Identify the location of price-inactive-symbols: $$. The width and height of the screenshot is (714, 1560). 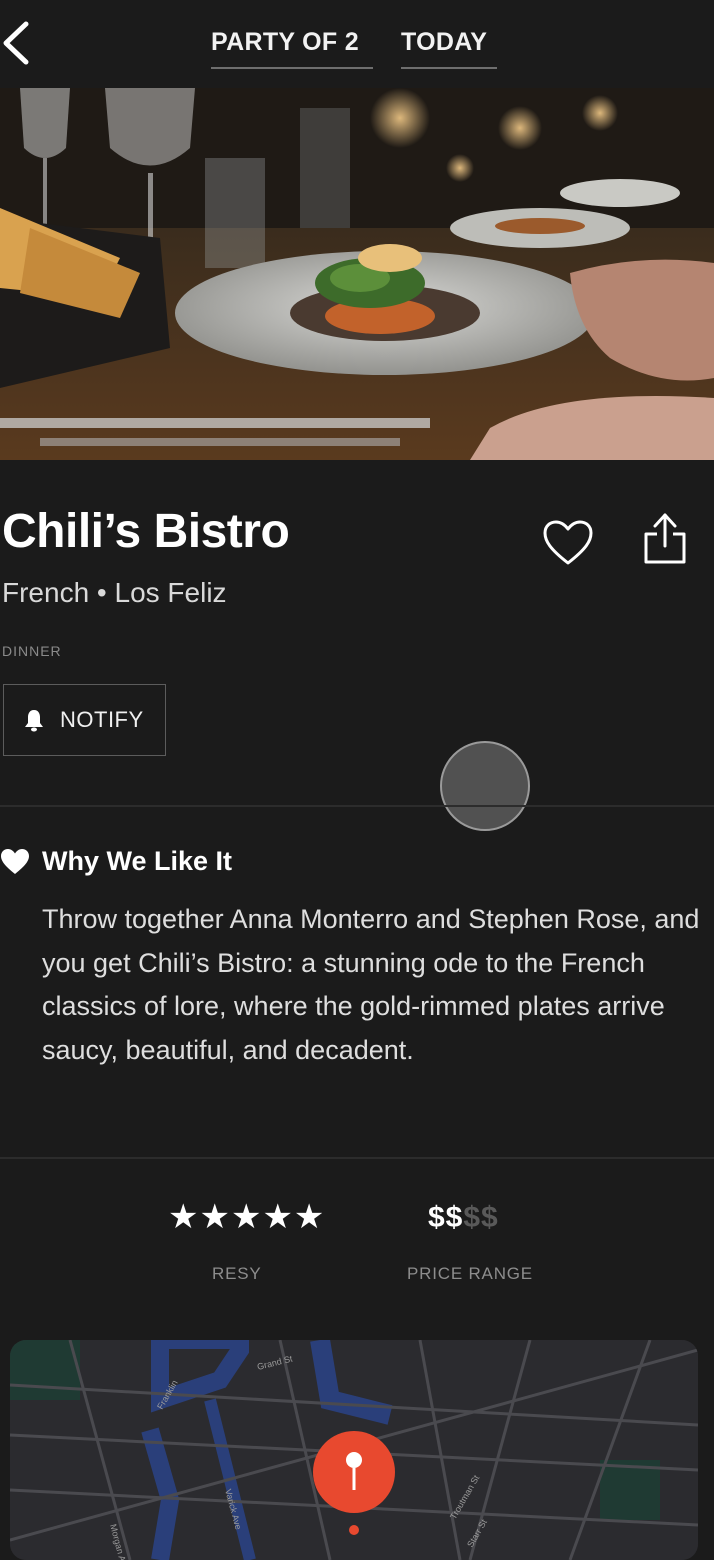
(481, 1217).